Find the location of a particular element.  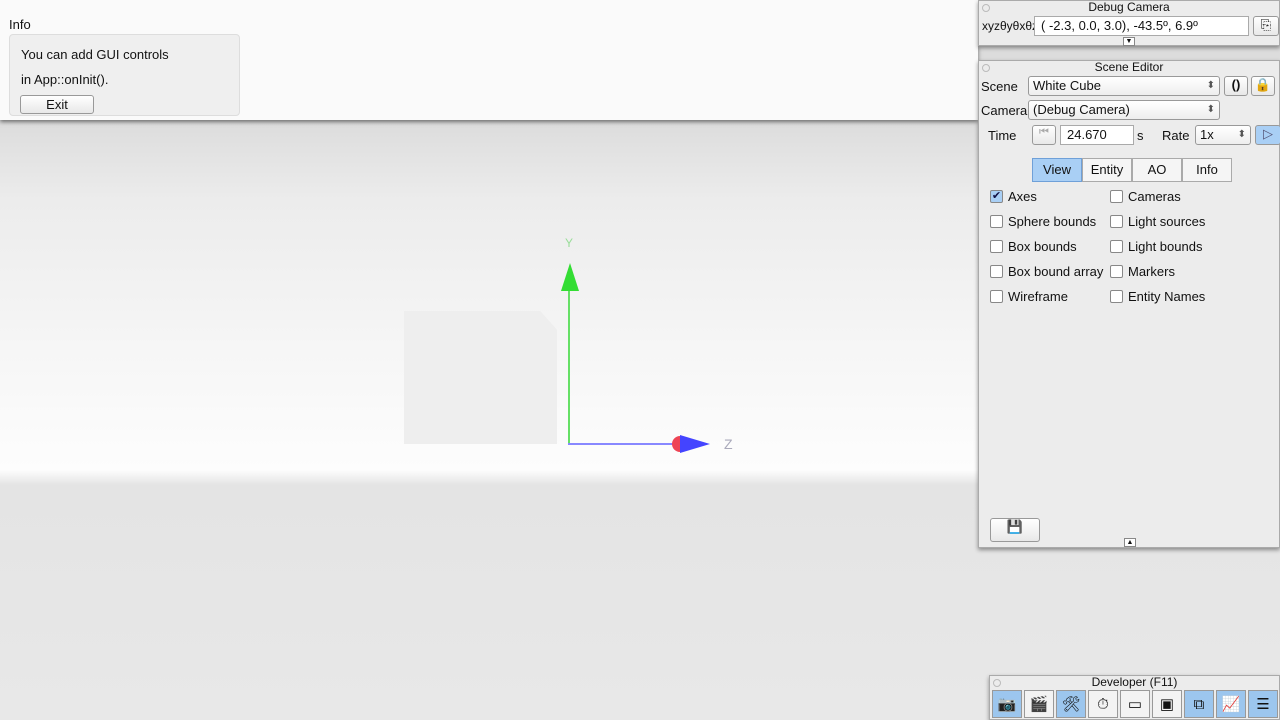

camera-coords-label: xyzθyθxθz is located at coordinates (1010, 26).